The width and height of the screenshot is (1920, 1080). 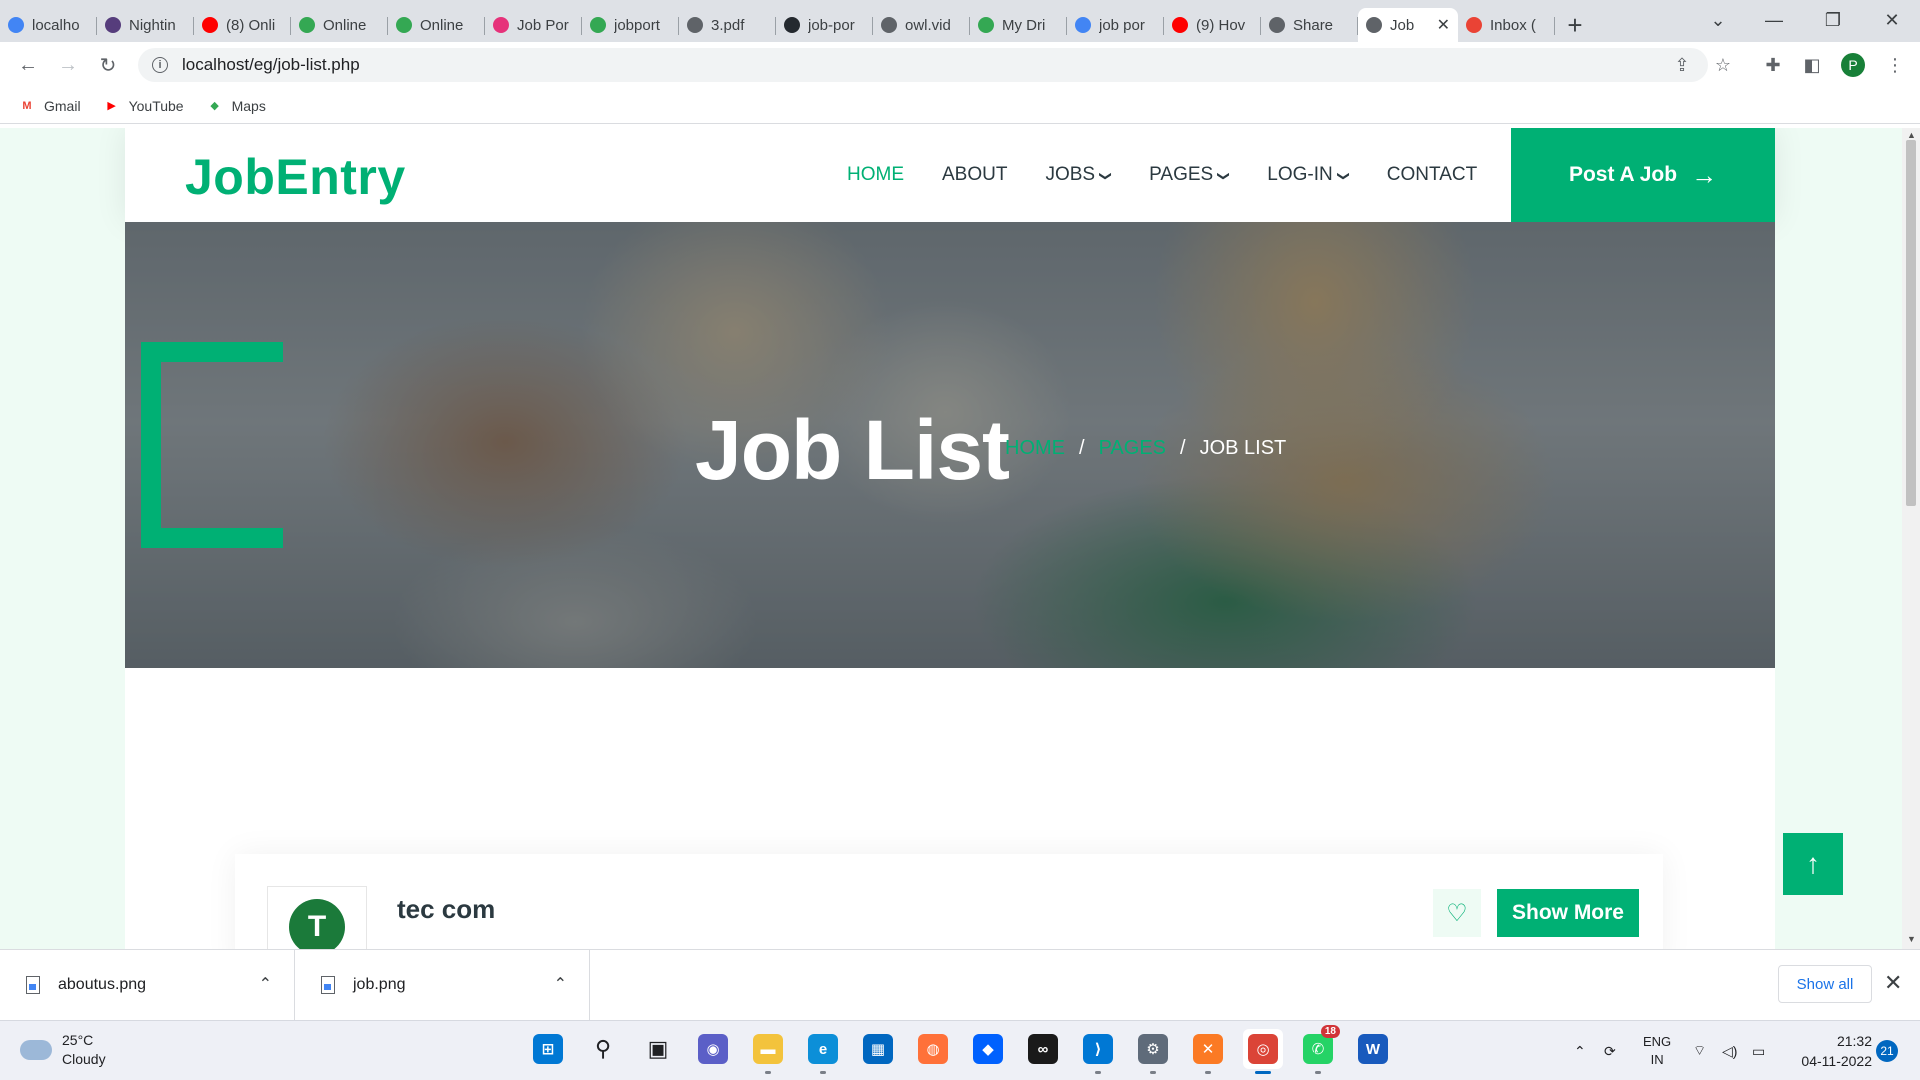 I want to click on nav-item-label: About, so click(x=975, y=174).